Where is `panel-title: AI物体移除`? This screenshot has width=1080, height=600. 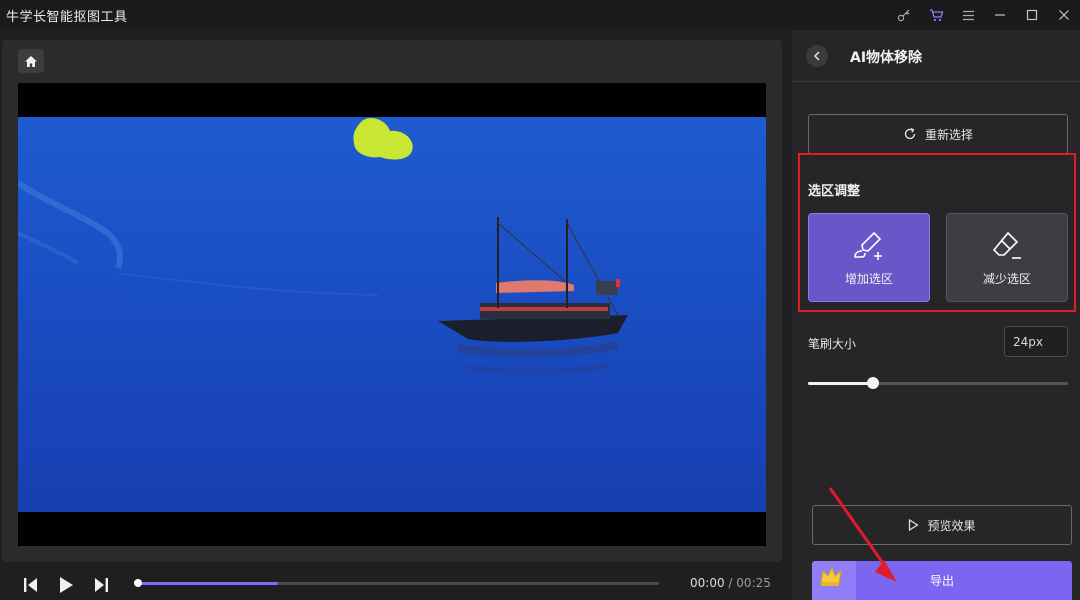 panel-title: AI物体移除 is located at coordinates (886, 58).